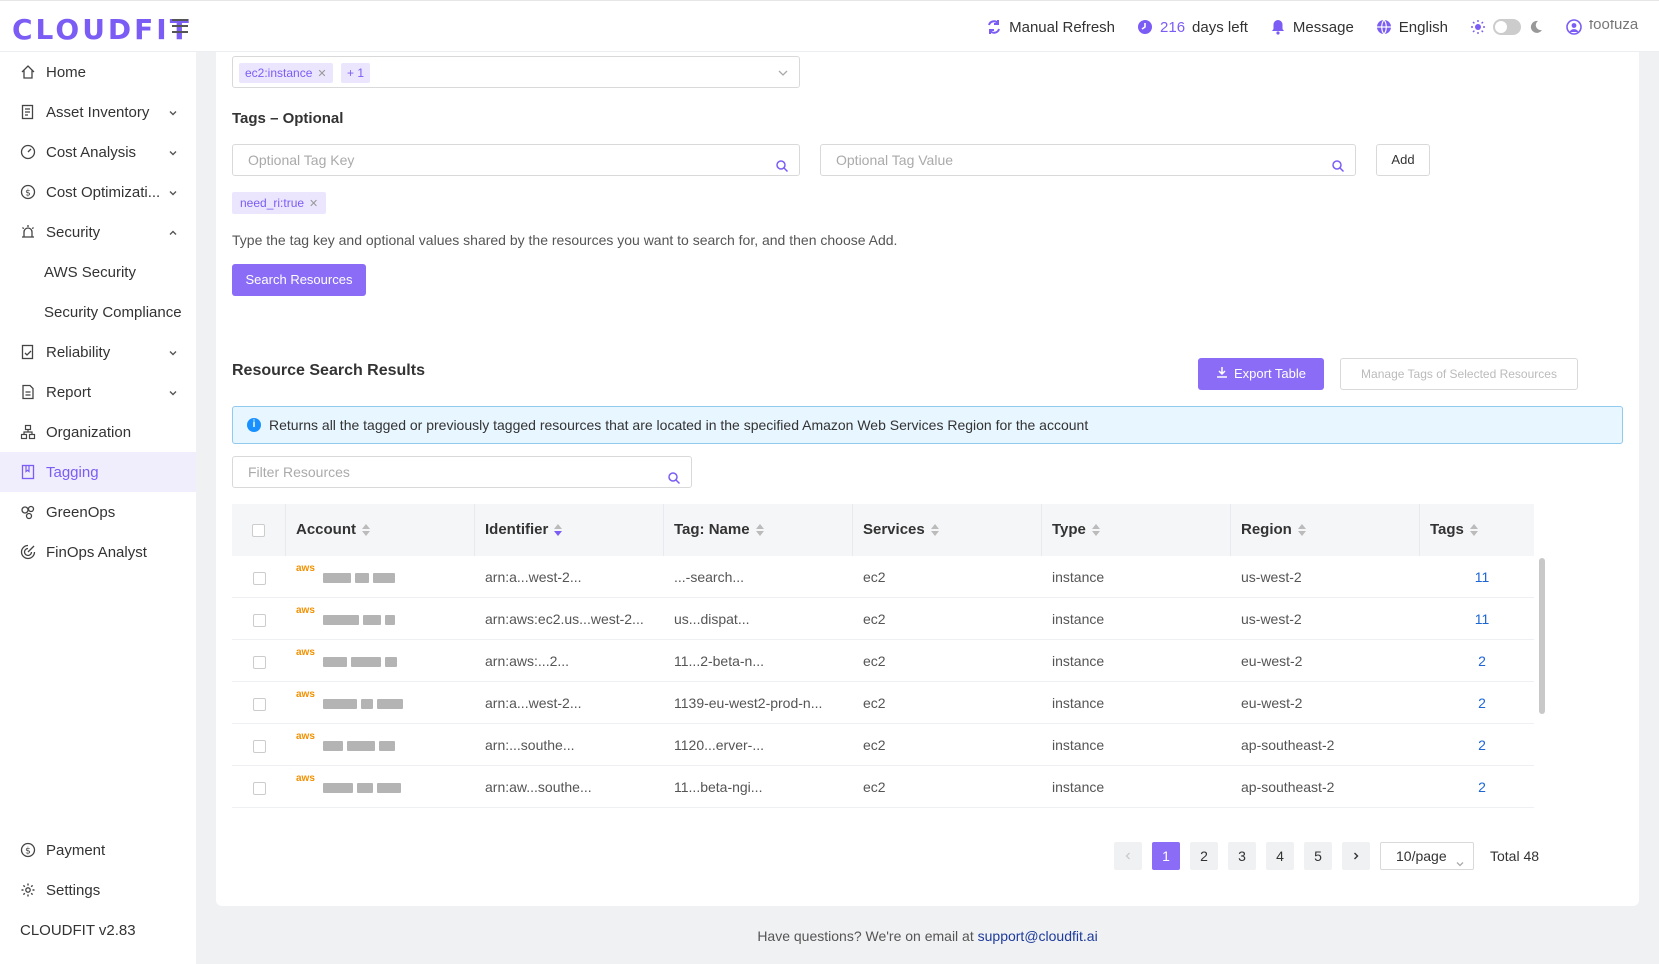  I want to click on page-2: 2, so click(1204, 856).